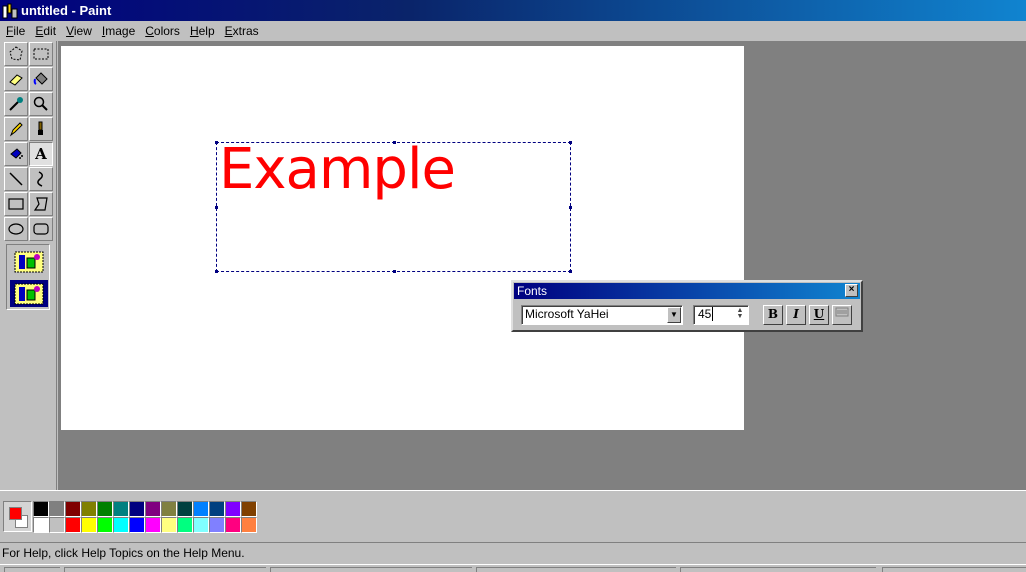 The width and height of the screenshot is (1026, 572). I want to click on menu-file: File, so click(15, 31).